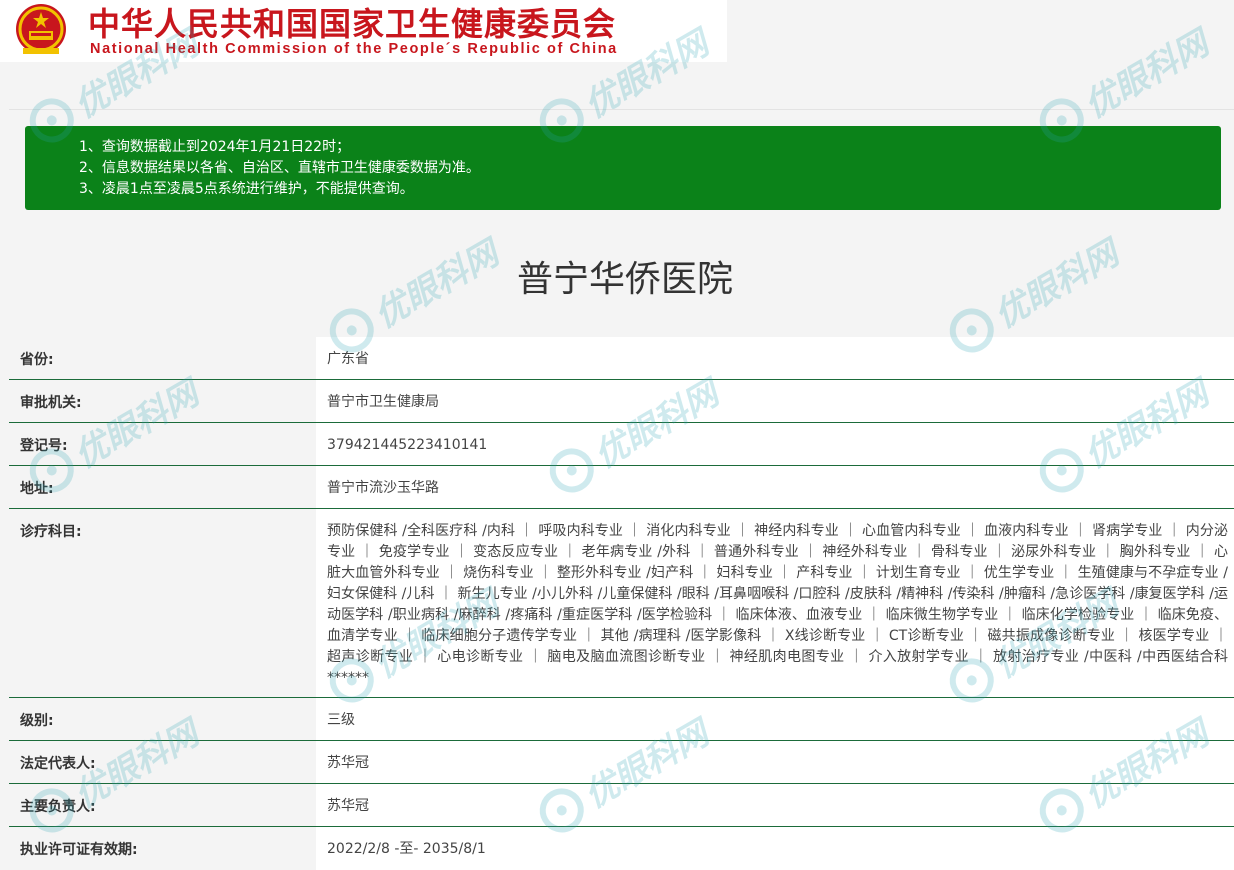  Describe the element at coordinates (246, 189) in the screenshot. I see `notice-line: 3、凌晨1点至凌晨5点系统进行维护，不能提供查询。` at that location.